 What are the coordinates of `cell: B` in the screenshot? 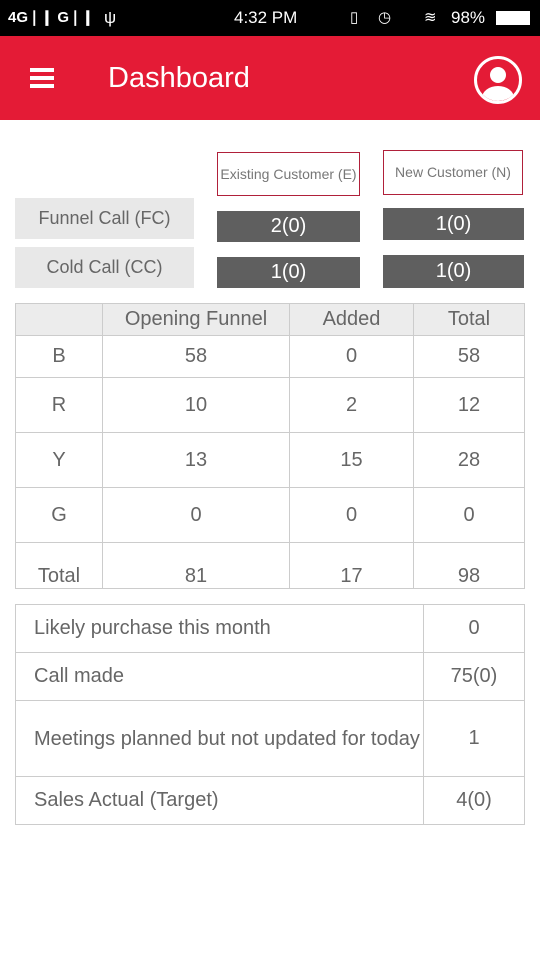 It's located at (59, 356).